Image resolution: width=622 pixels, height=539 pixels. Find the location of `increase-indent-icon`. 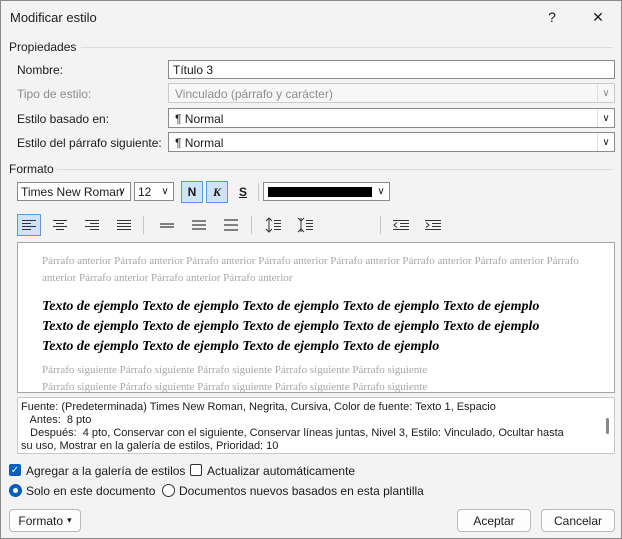

increase-indent-icon is located at coordinates (433, 225).